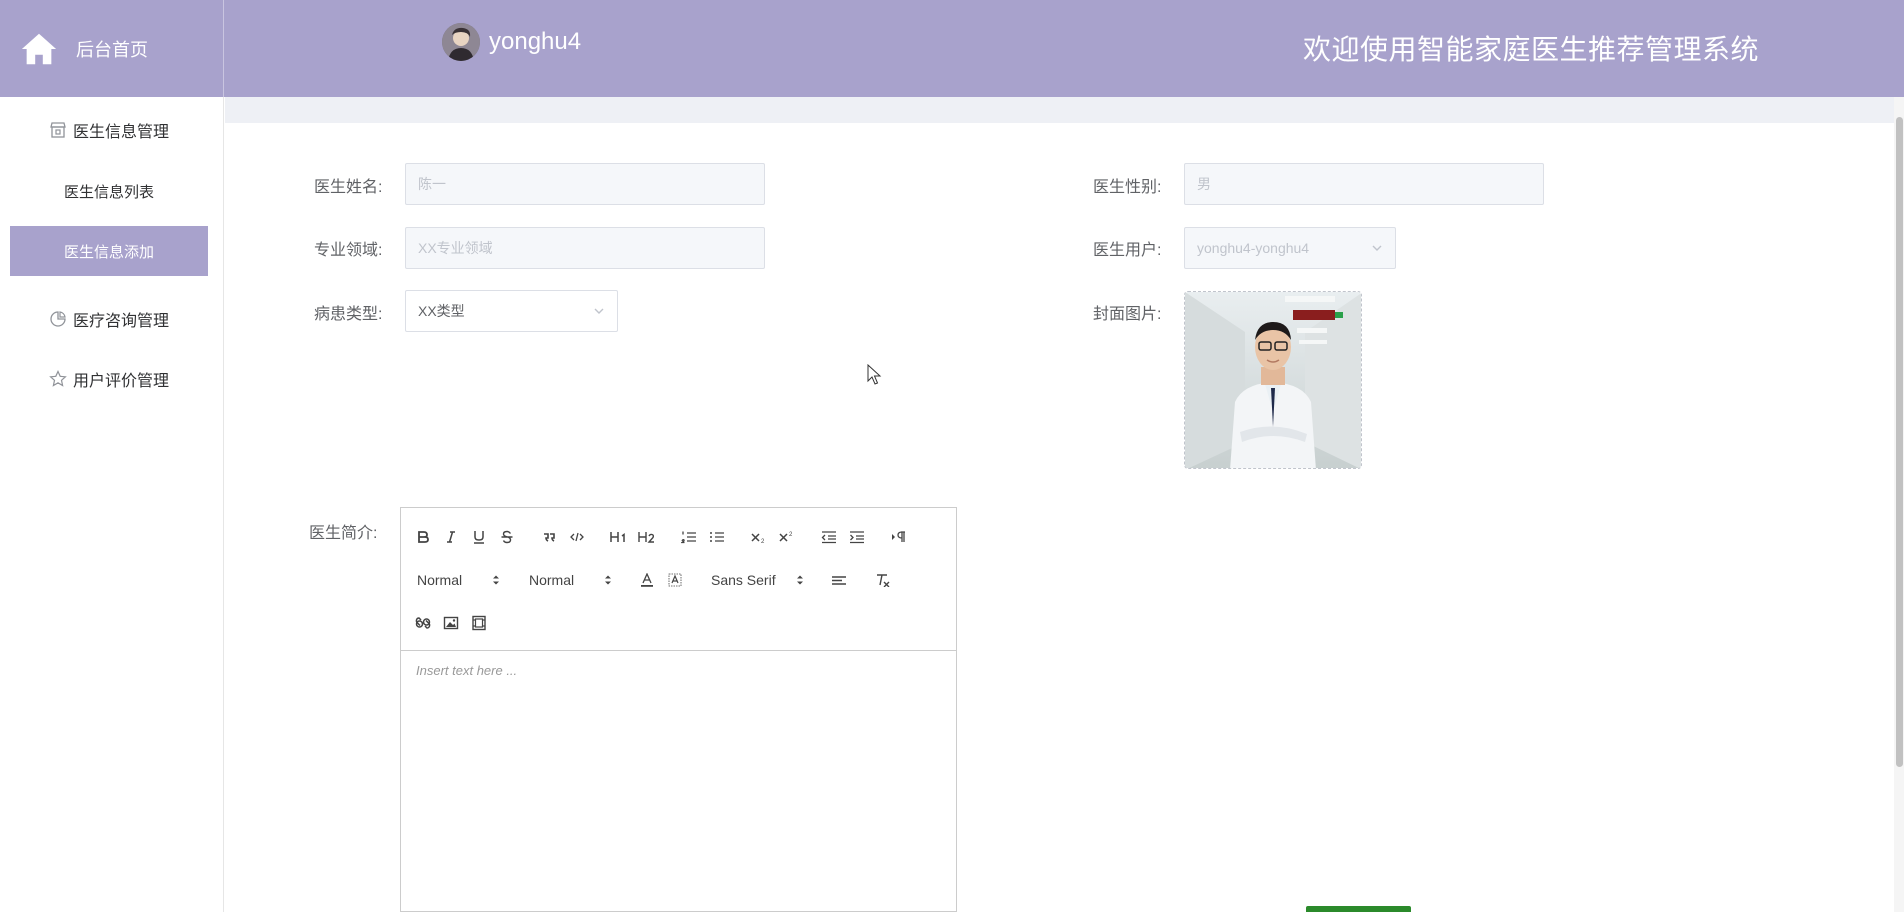  I want to click on bold-button, so click(423, 537).